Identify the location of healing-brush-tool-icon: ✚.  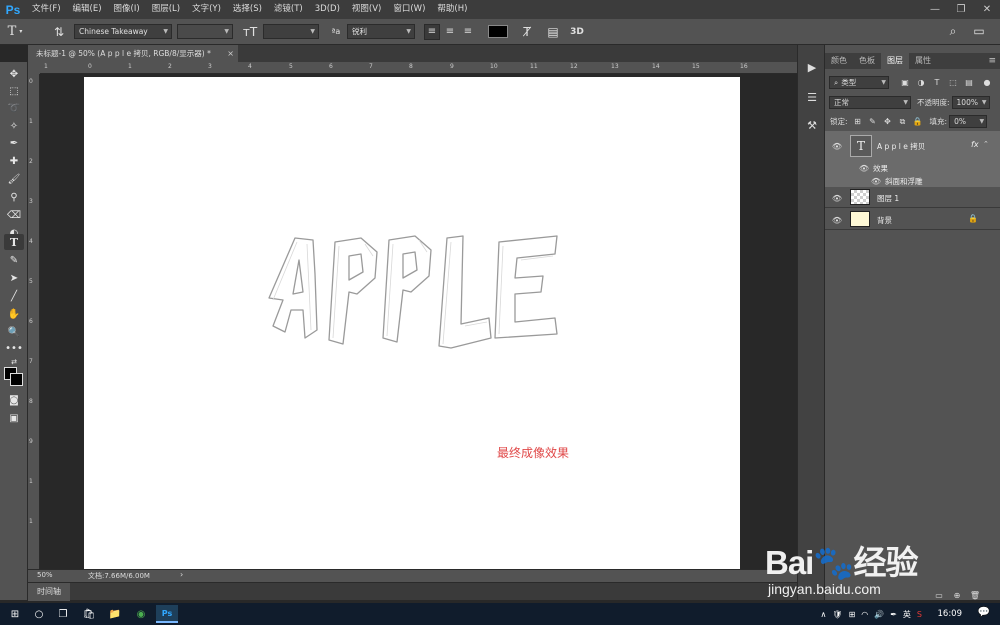
(14, 161).